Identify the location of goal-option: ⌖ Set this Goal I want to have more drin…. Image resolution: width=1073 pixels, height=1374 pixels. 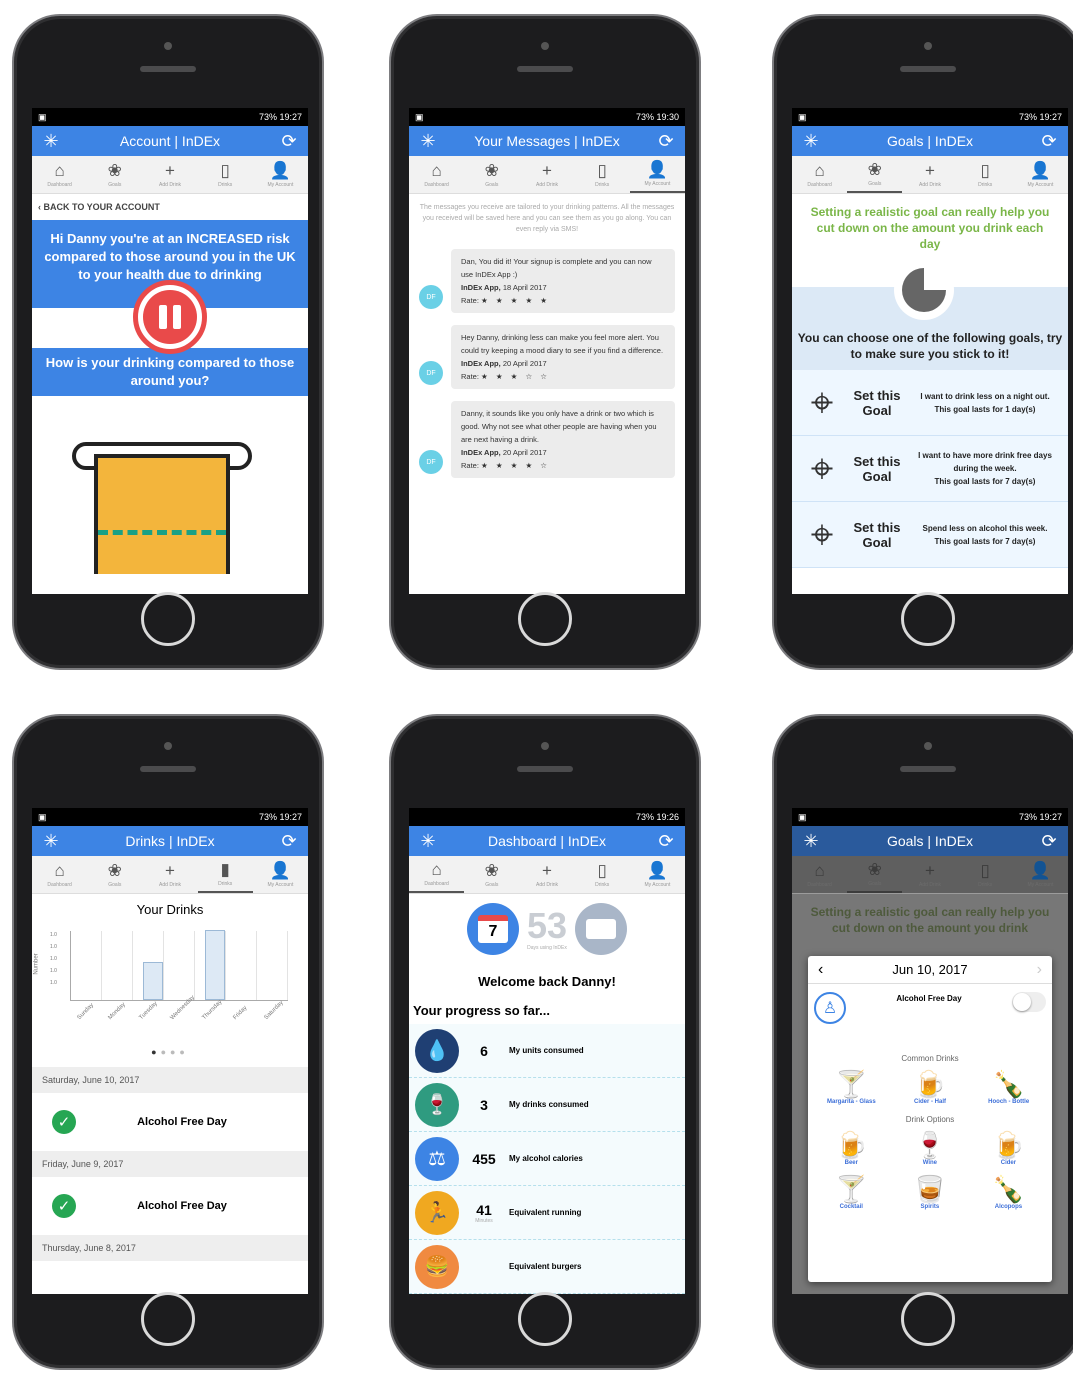
(930, 469).